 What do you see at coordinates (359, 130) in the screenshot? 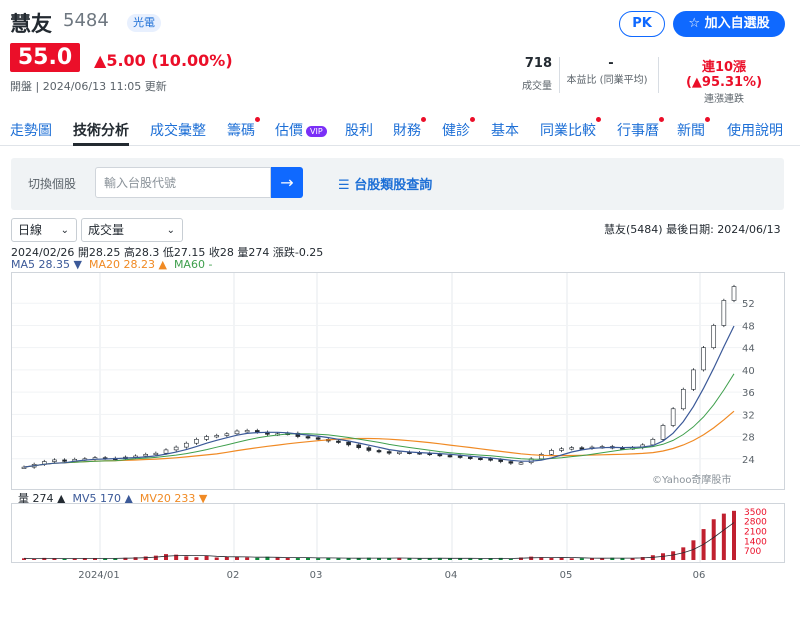
I see `tab-5: 股利` at bounding box center [359, 130].